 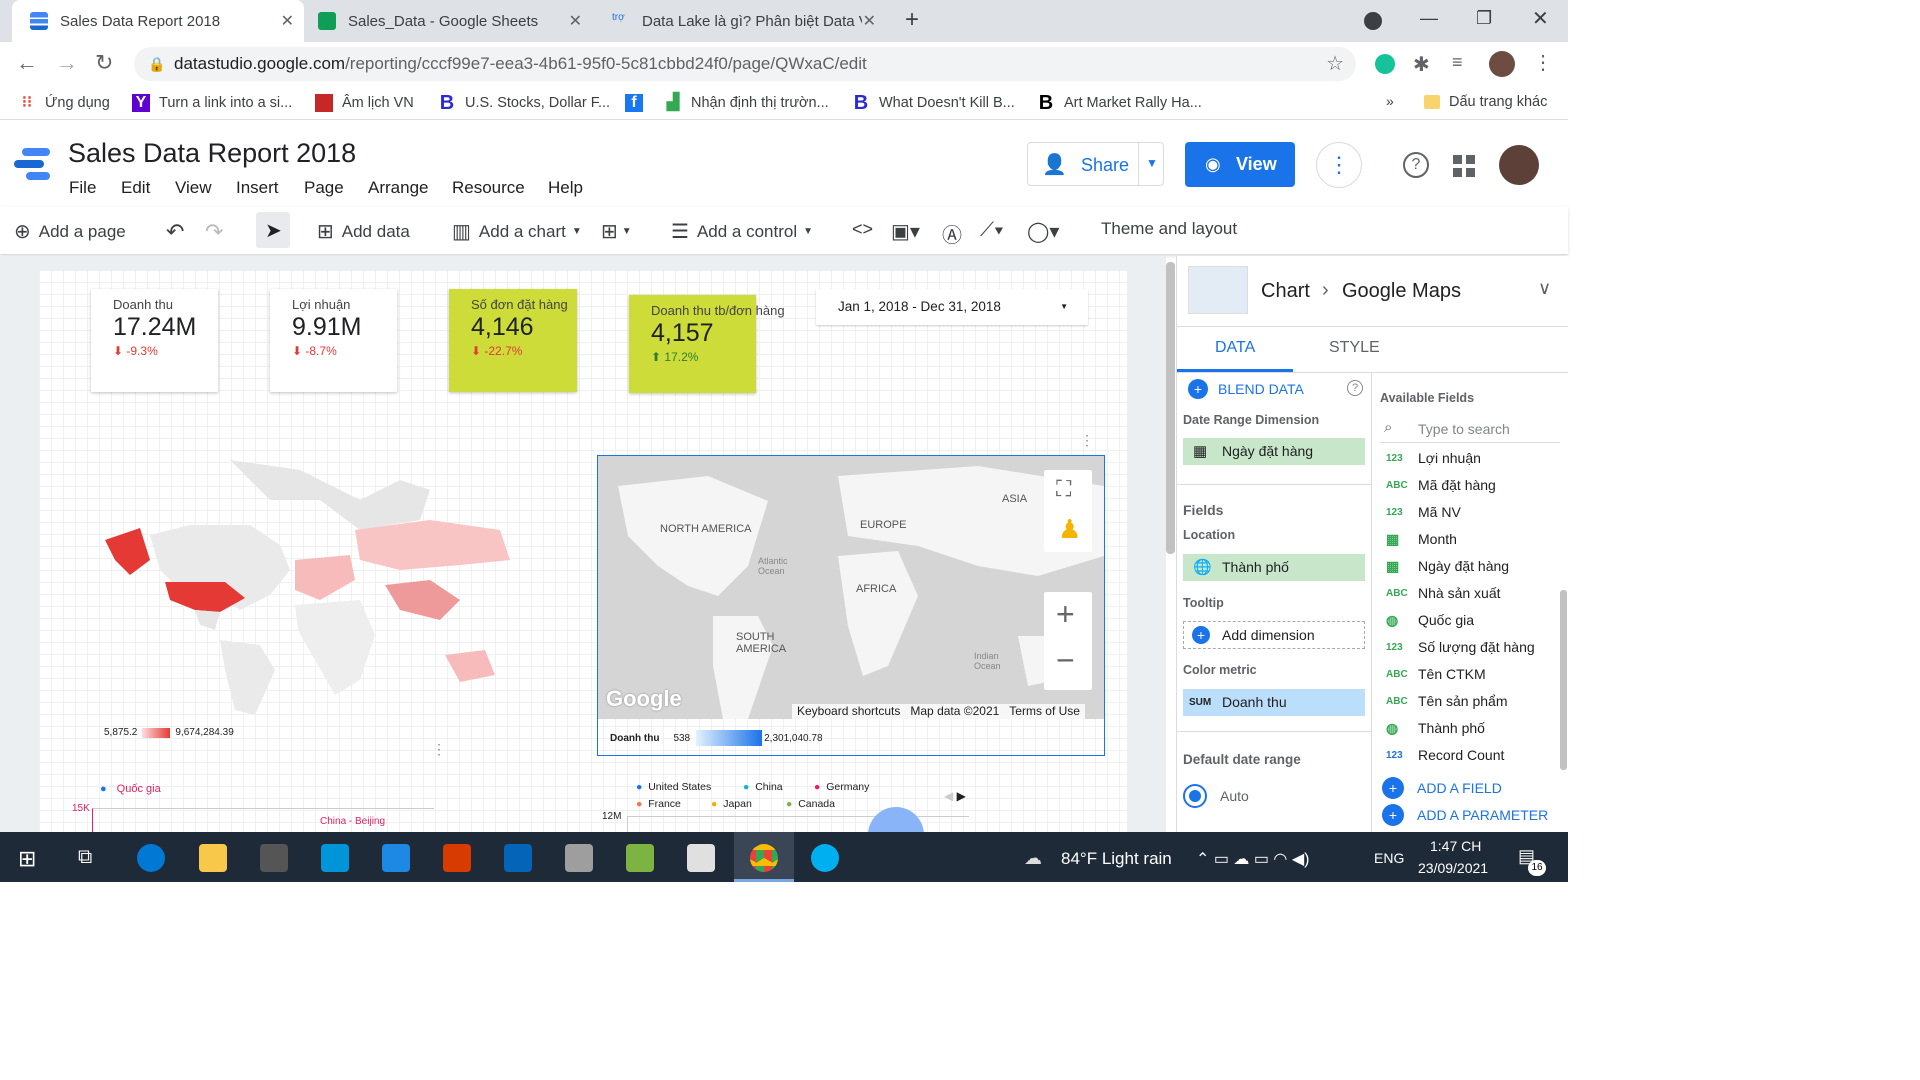 What do you see at coordinates (151, 858) in the screenshot?
I see `edge-icon` at bounding box center [151, 858].